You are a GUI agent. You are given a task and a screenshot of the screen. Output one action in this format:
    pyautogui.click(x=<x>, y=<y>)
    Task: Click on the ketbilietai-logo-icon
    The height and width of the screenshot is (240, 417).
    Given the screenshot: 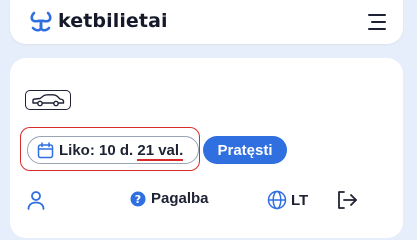 What is the action you would take?
    pyautogui.click(x=41, y=21)
    